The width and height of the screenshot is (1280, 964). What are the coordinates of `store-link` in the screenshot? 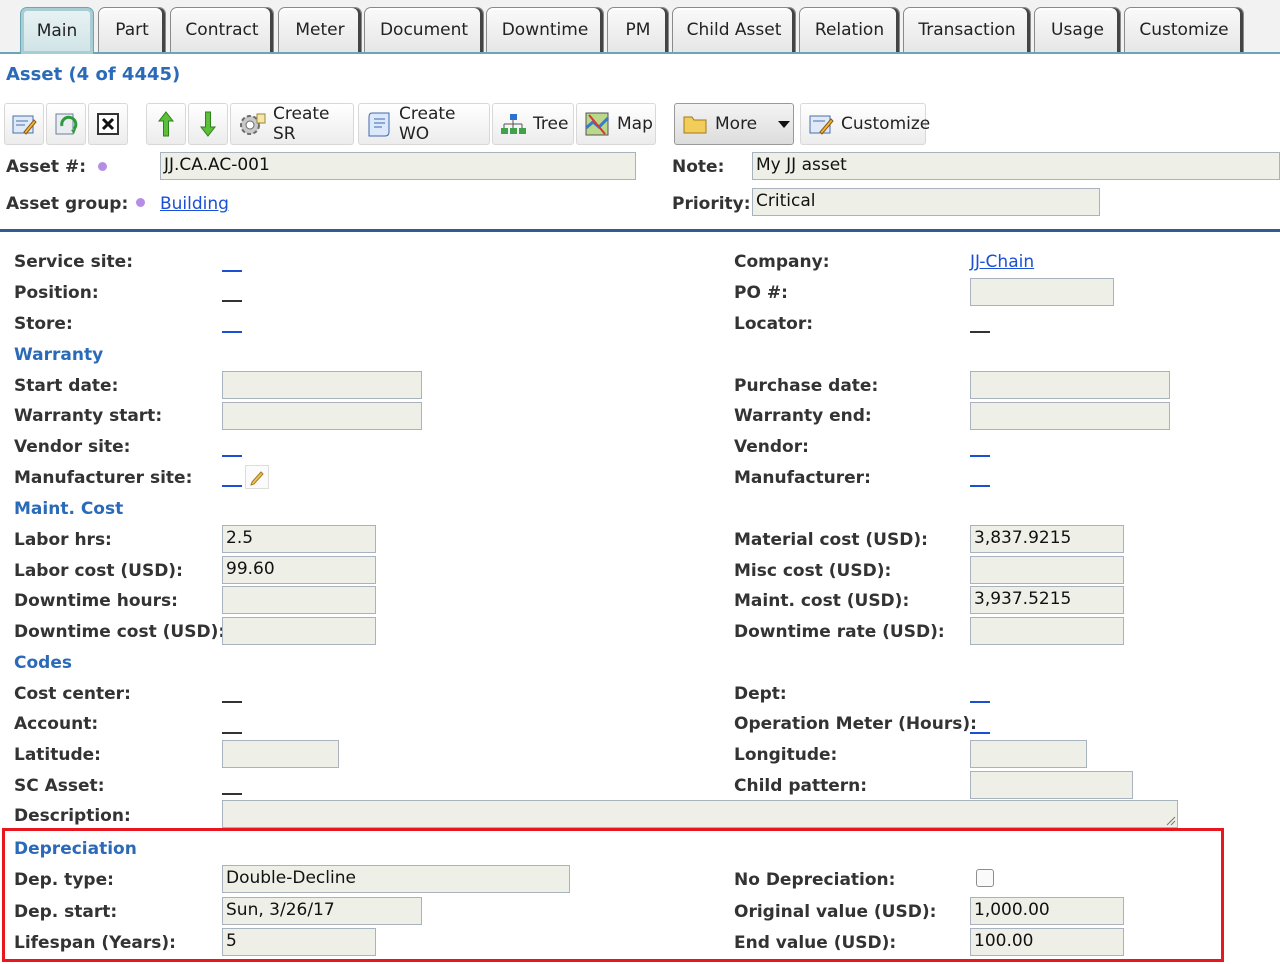 It's located at (232, 332).